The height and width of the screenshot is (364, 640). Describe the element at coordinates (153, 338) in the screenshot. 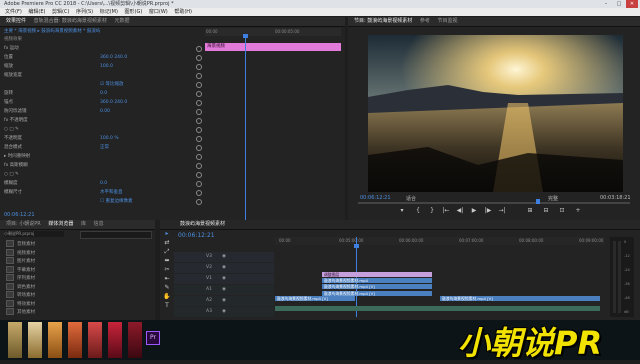

I see `premiere-taskbar-icon: Pr` at that location.